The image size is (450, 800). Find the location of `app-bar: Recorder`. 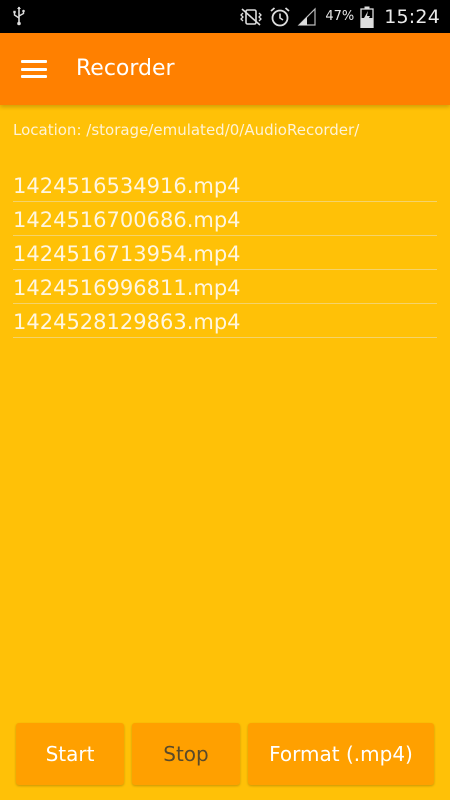

app-bar: Recorder is located at coordinates (225, 69).